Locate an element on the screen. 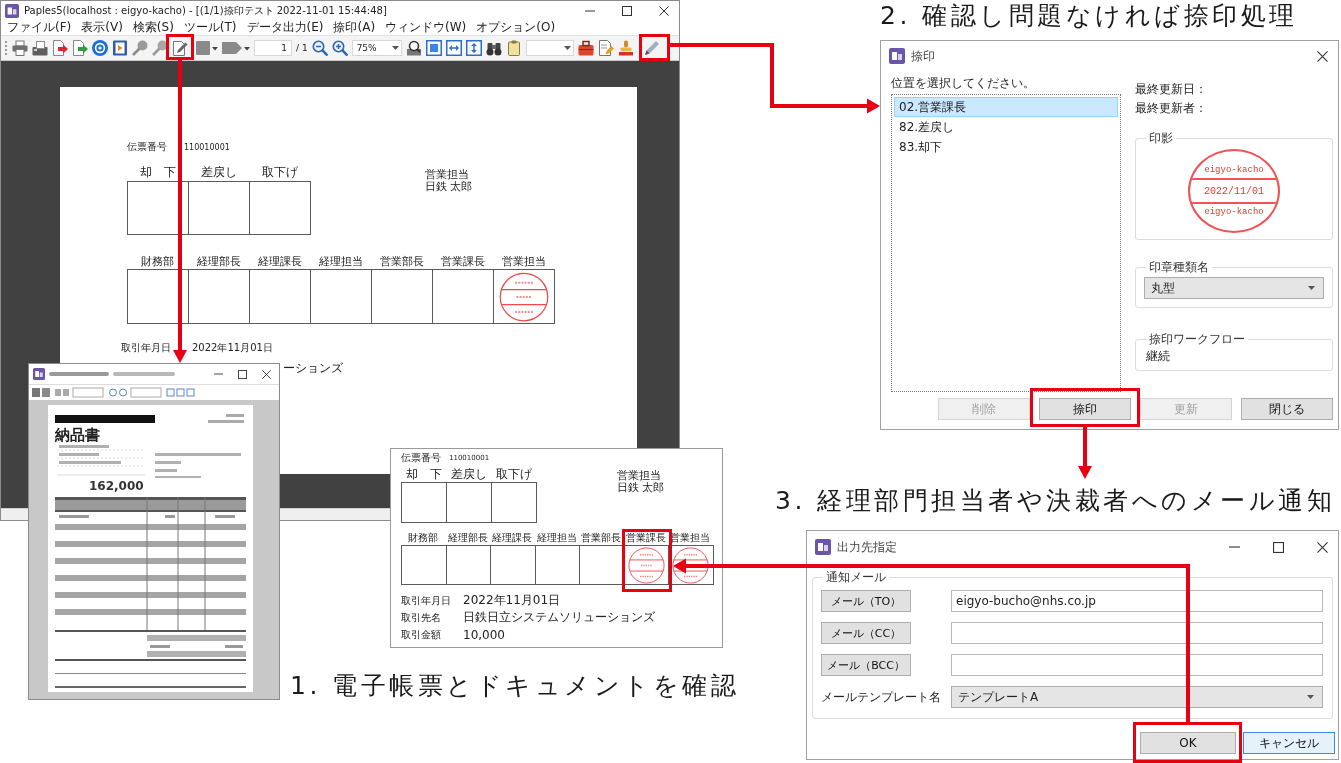 The image size is (1341, 763). target-icon is located at coordinates (100, 48).